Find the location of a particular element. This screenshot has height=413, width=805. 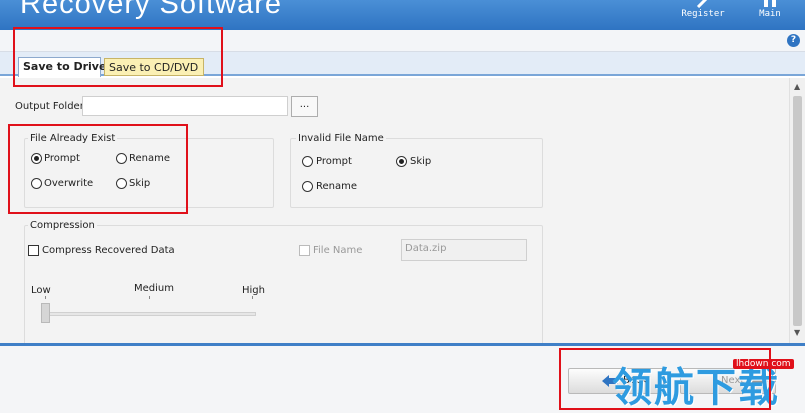

main-icon is located at coordinates (770, 3).